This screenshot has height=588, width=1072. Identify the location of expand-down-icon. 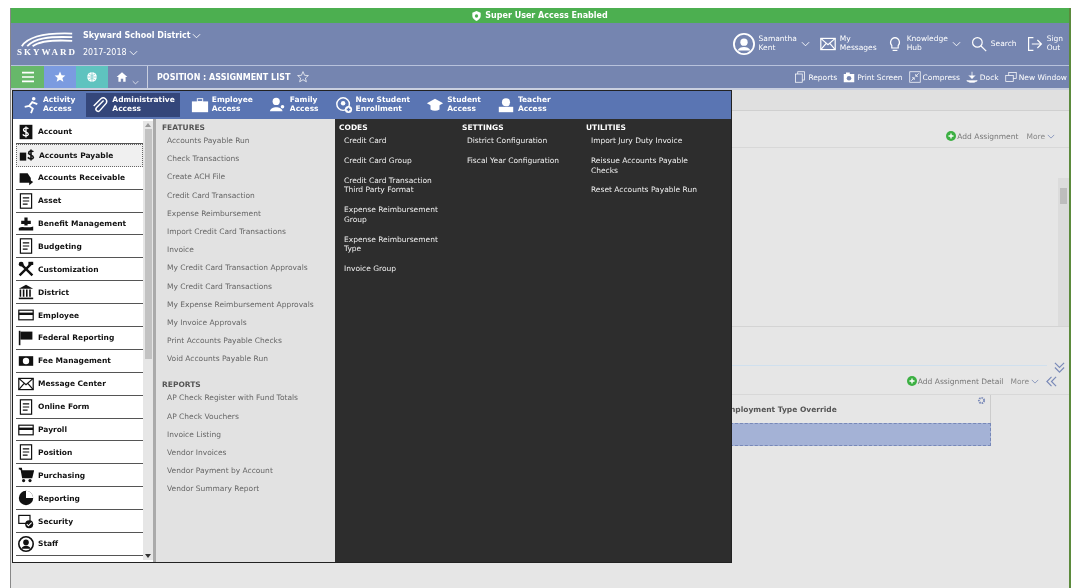
(1059, 367).